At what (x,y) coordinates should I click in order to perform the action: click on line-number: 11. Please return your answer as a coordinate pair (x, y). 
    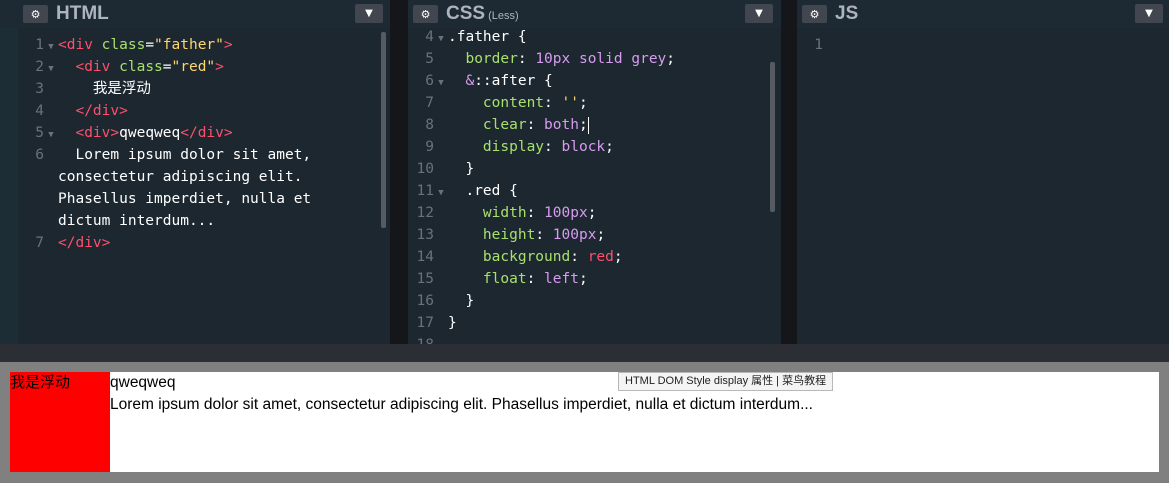
    Looking at the image, I should click on (425, 191).